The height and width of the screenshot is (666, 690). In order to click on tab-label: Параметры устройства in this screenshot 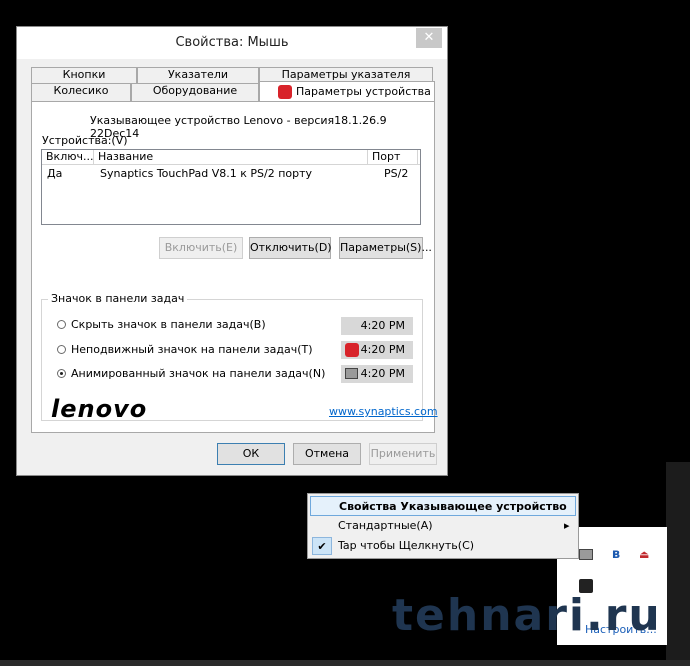, I will do `click(363, 91)`.